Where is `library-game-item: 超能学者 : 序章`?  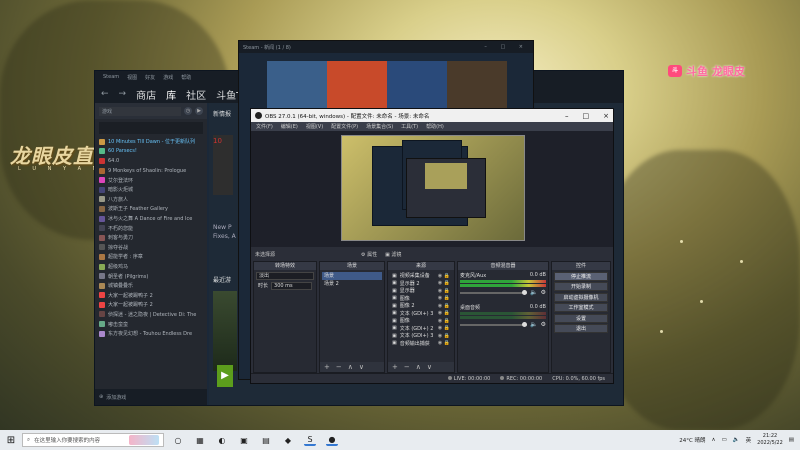
library-game-item: 超能学者 : 序章 is located at coordinates (151, 257).